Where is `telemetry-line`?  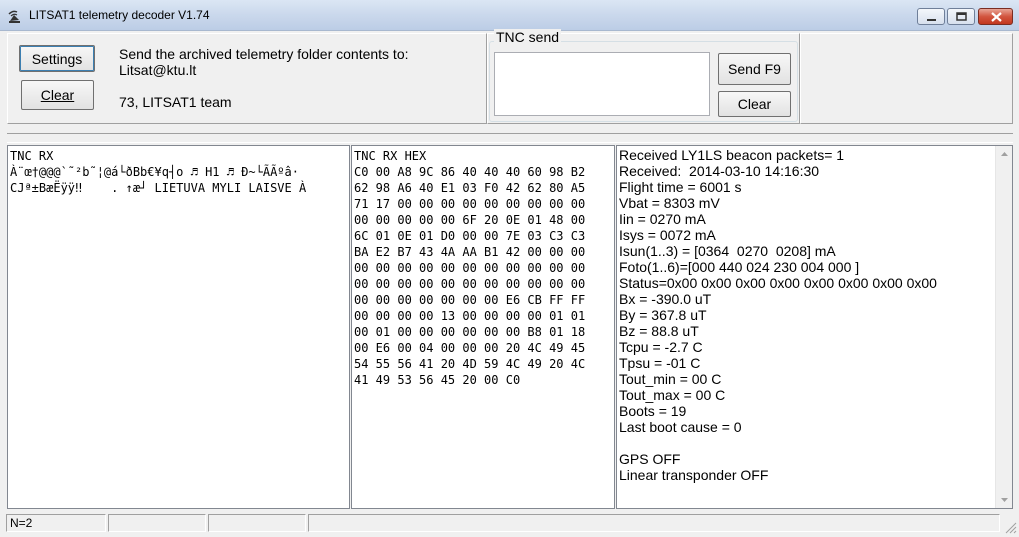
telemetry-line is located at coordinates (814, 443).